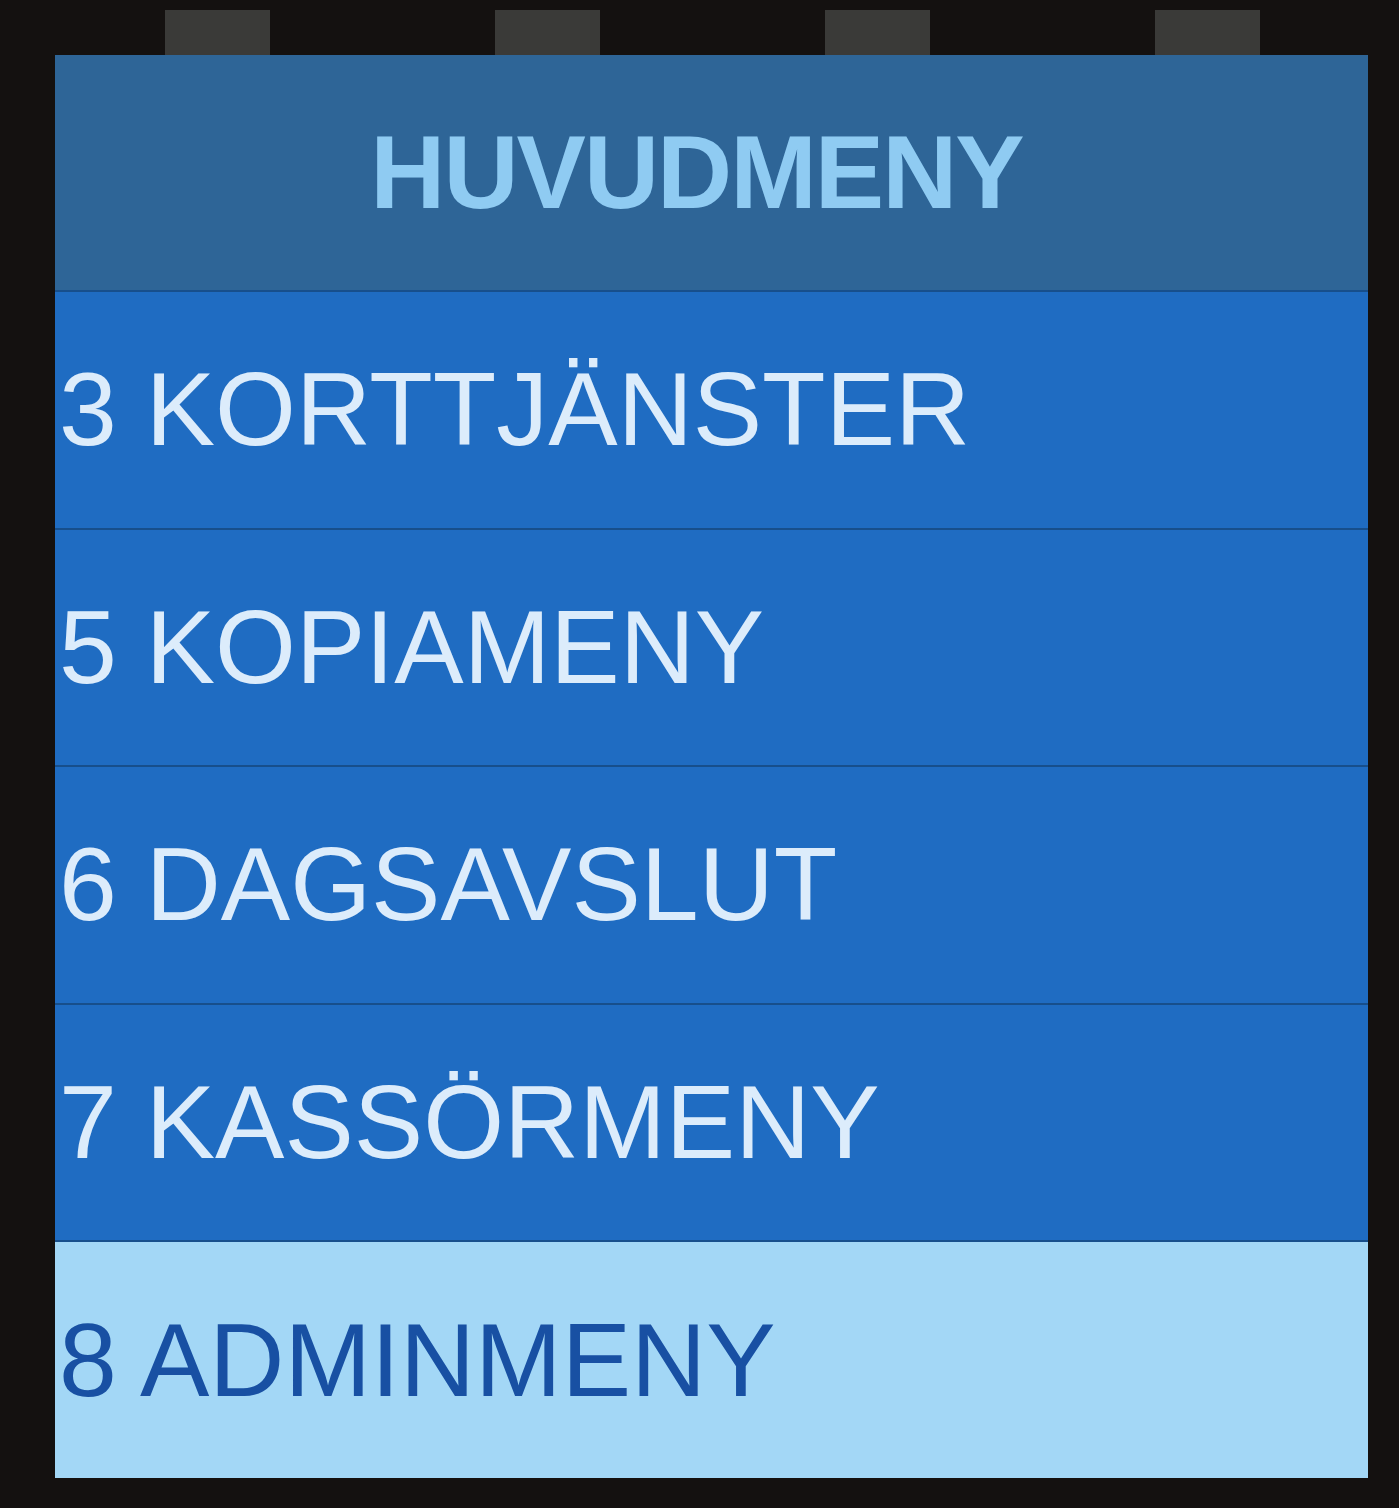 The height and width of the screenshot is (1508, 1399). Describe the element at coordinates (697, 172) in the screenshot. I see `screen-title: HUVUDMENY` at that location.